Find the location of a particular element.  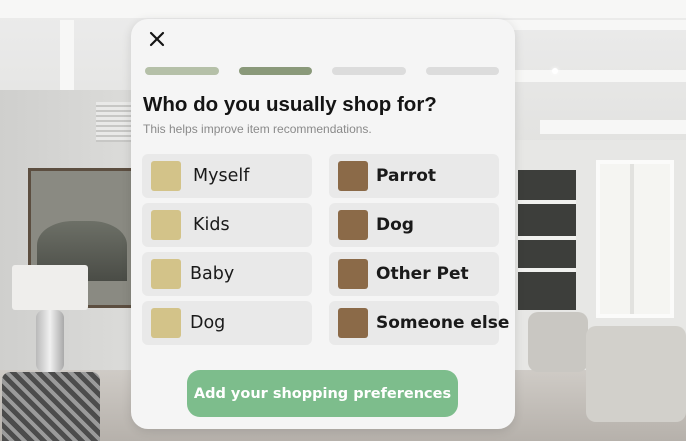

option-label: Baby is located at coordinates (212, 274).